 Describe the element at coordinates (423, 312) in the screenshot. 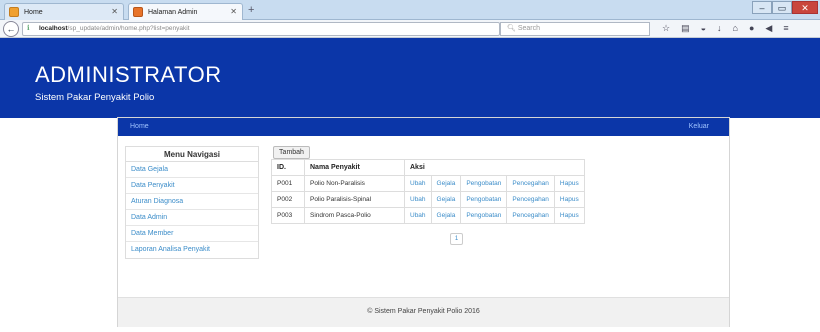

I see `page-footer: © Sistem Pakar Penyakit Polio 2016` at that location.